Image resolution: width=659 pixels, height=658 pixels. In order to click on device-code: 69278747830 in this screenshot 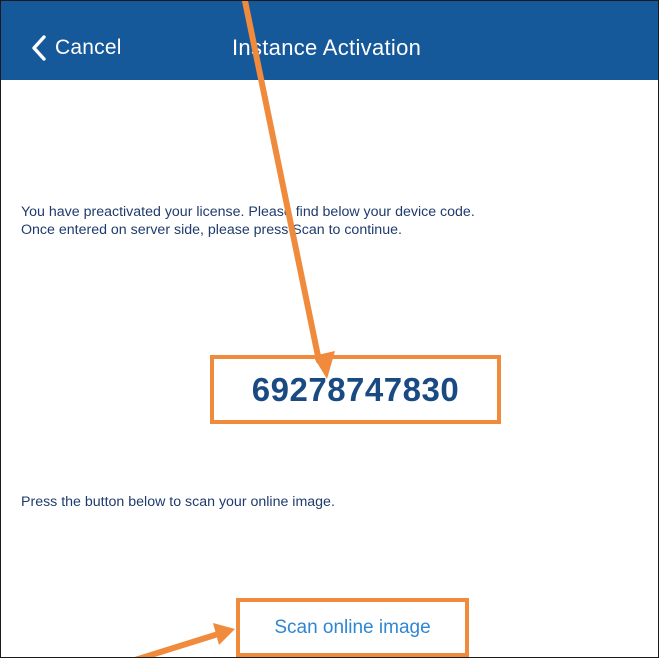, I will do `click(355, 389)`.